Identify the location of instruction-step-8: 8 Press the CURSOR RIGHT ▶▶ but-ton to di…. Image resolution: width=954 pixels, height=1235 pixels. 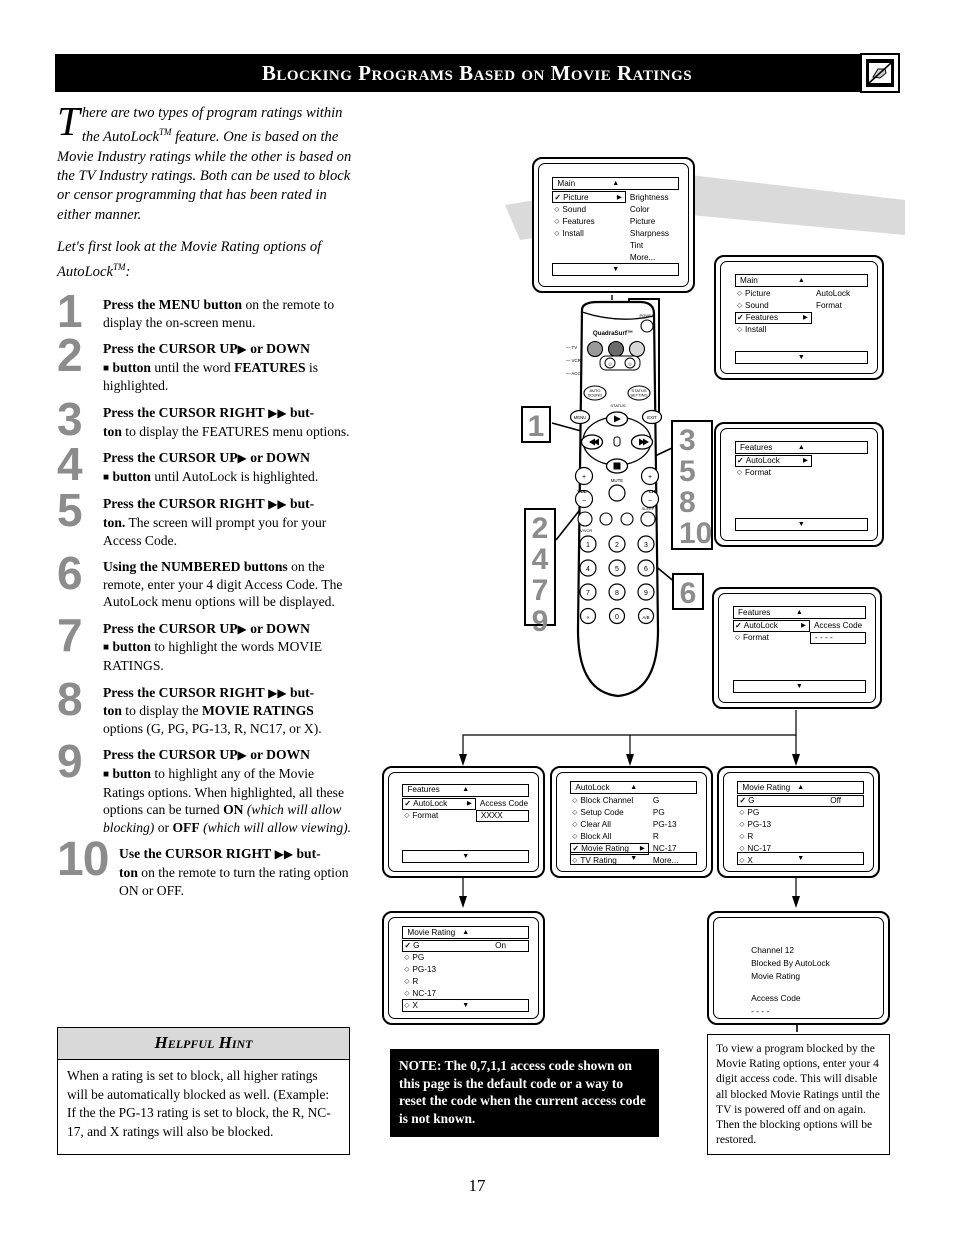
(207, 707).